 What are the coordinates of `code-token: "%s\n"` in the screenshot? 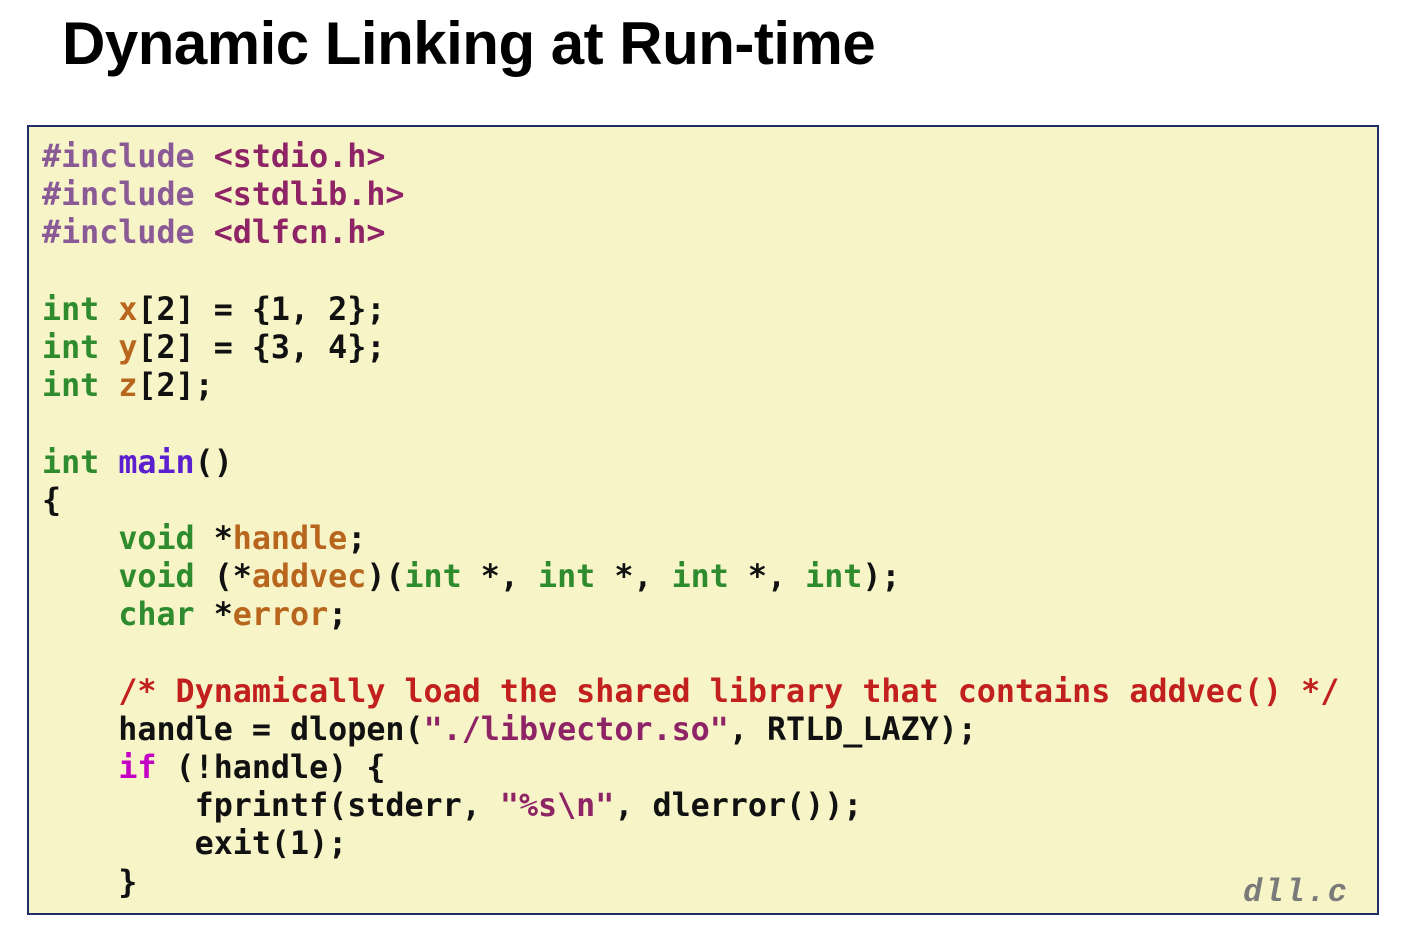 It's located at (557, 806).